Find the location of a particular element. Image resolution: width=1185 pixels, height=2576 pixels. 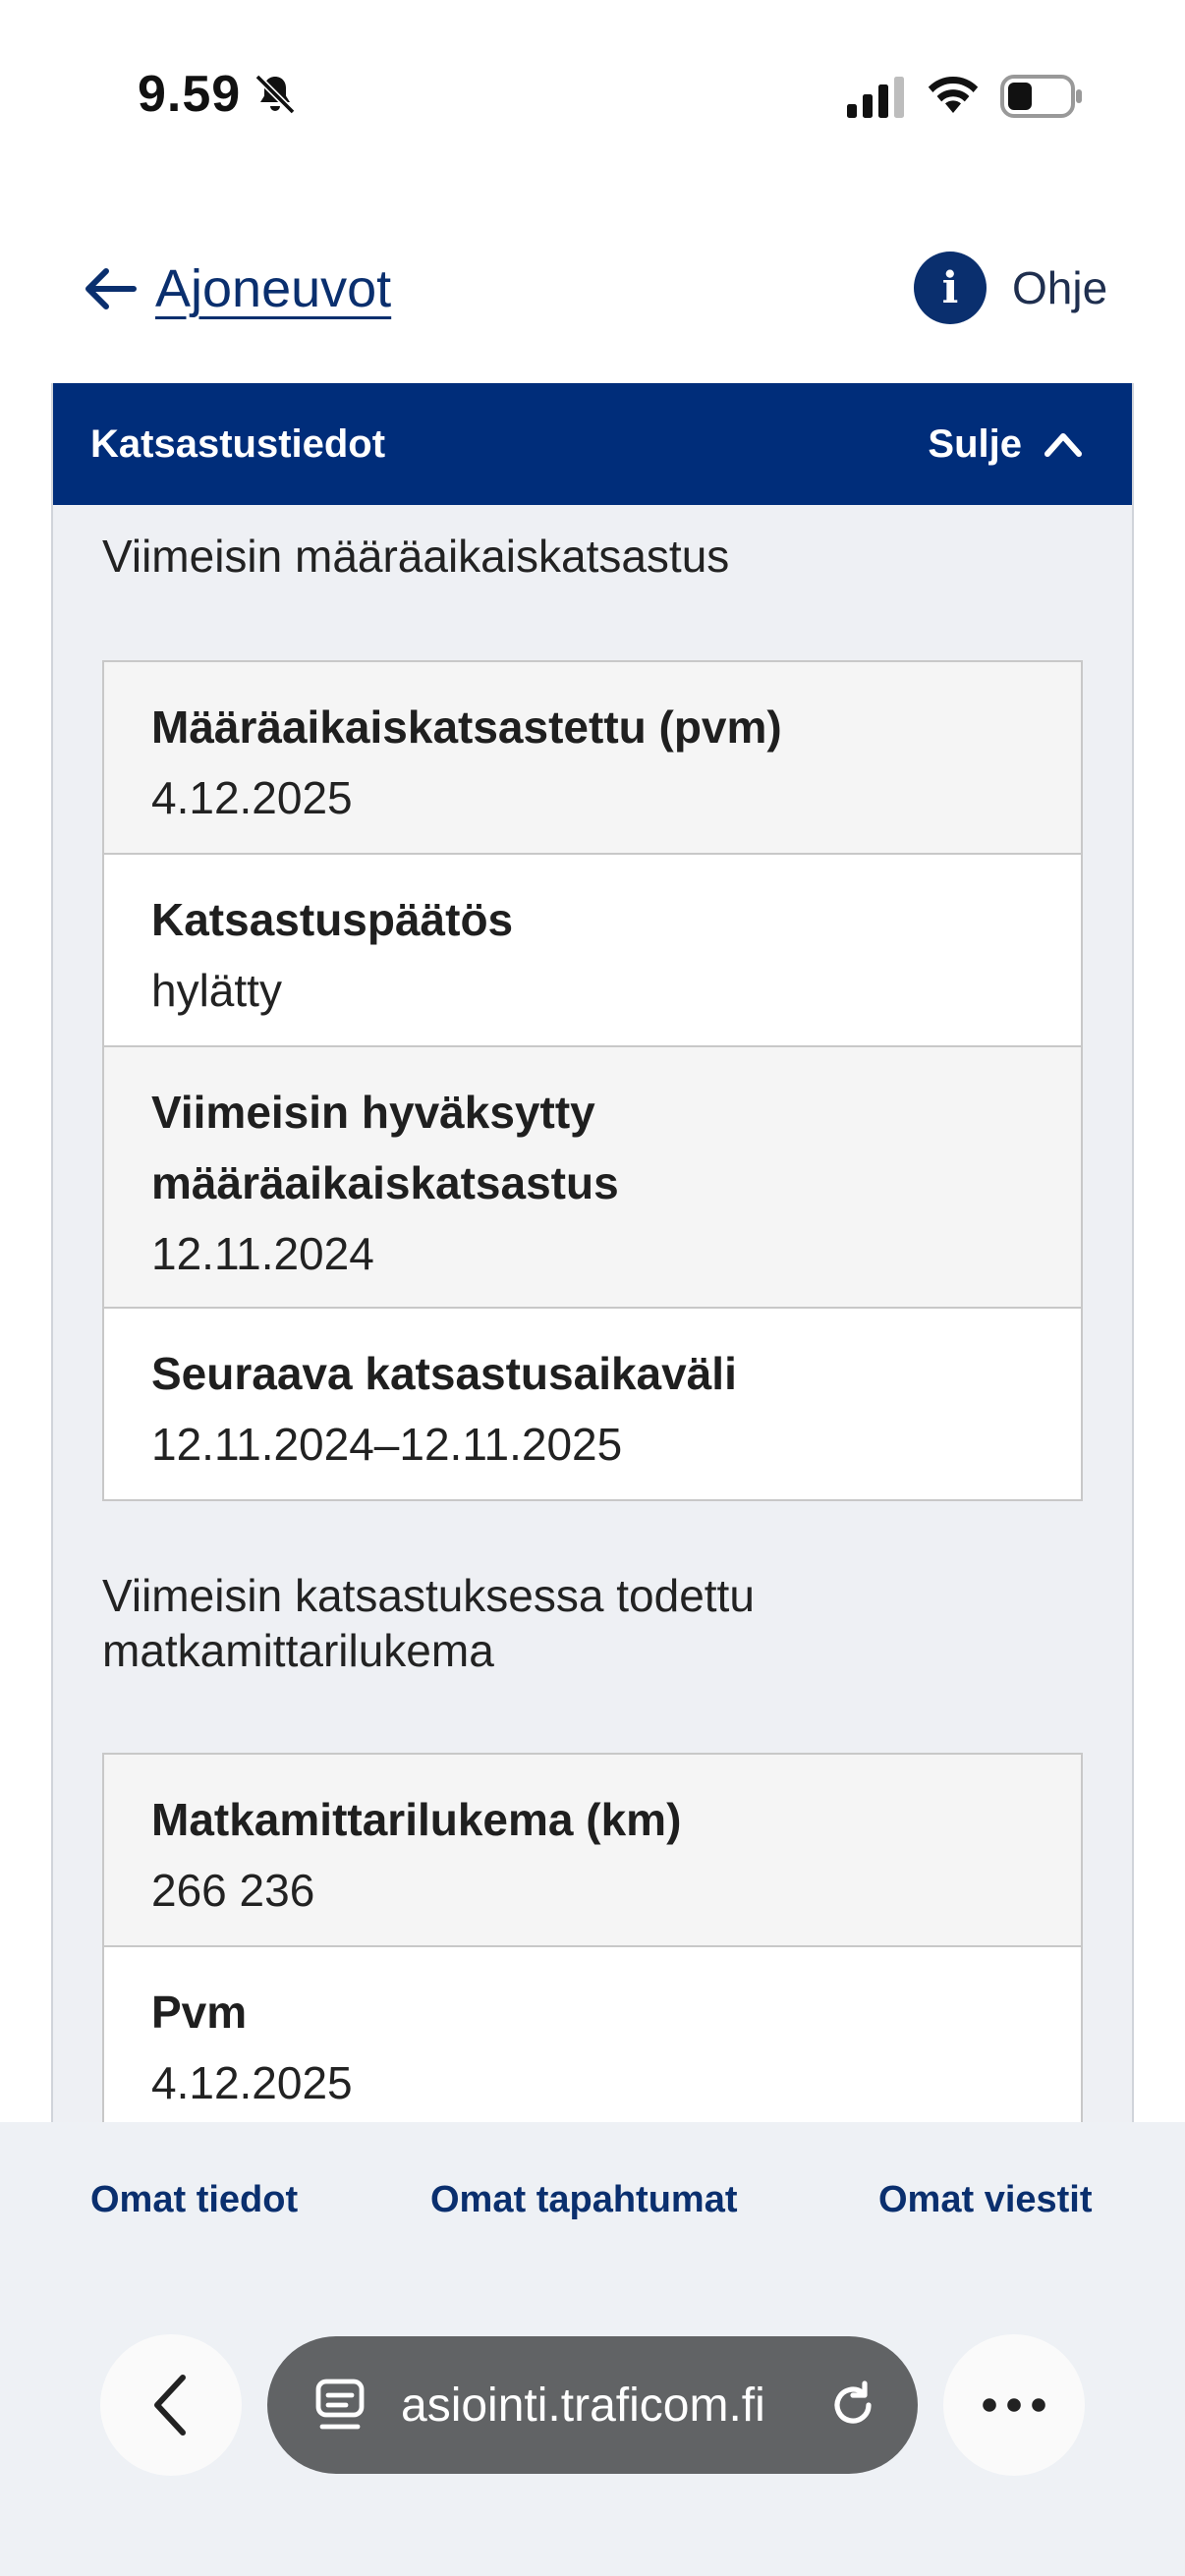

table-row: Määräaikaiskatsastettu (pvm) 4.12.2025 is located at coordinates (592, 758).